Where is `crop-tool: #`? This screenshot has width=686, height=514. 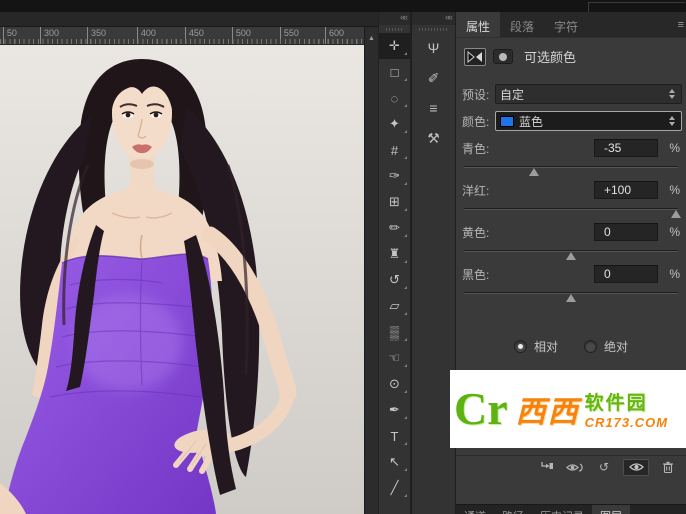
crop-tool: # is located at coordinates (394, 150).